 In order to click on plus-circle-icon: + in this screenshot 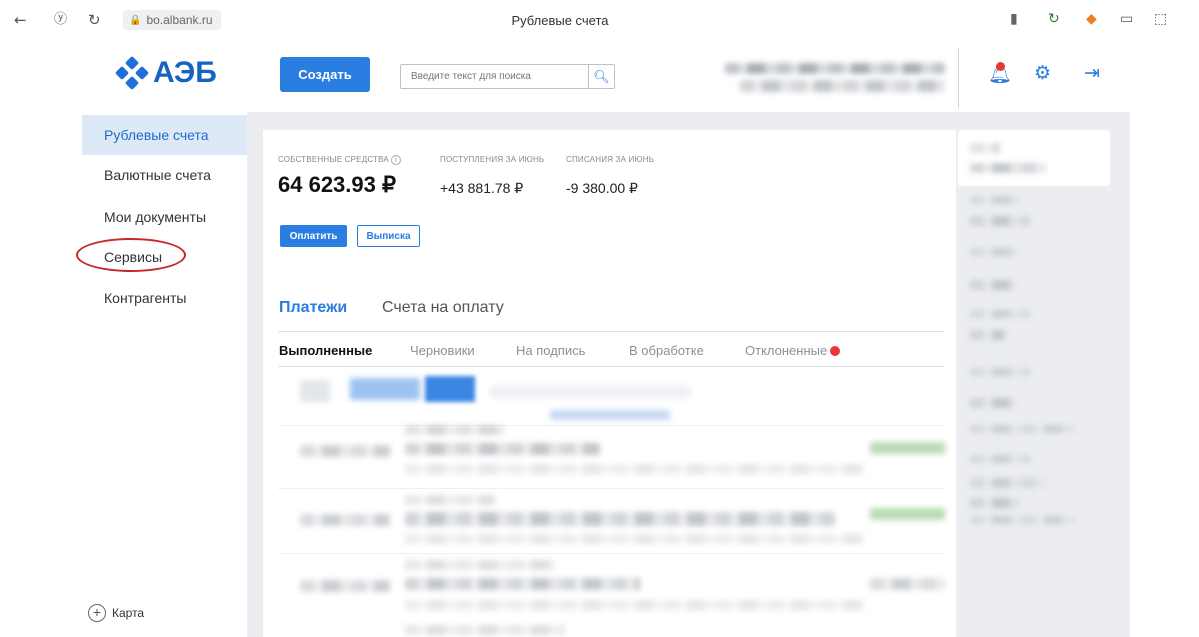, I will do `click(97, 613)`.